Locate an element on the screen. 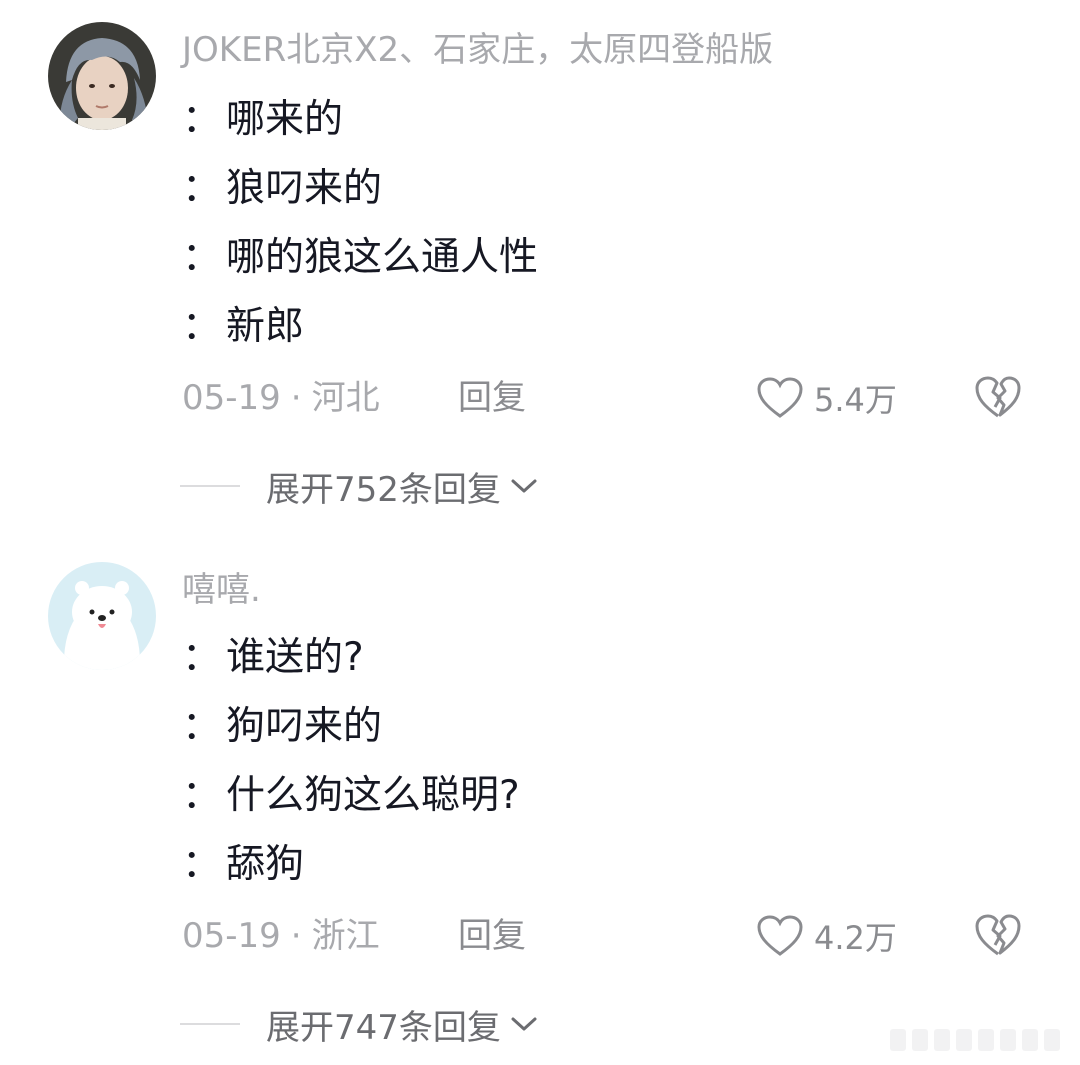 This screenshot has width=1080, height=1065. comment-location: 浙江 is located at coordinates (345, 936).